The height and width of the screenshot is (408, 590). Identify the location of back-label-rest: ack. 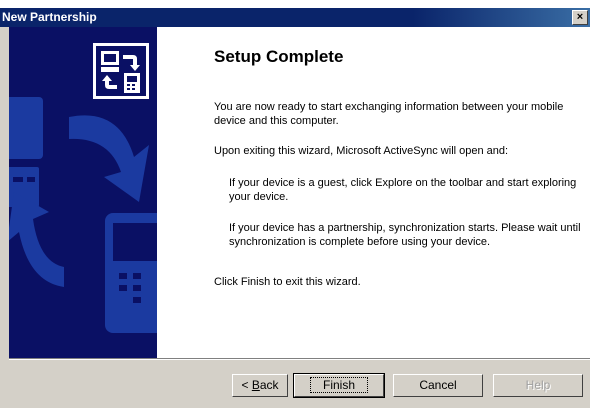
(269, 385).